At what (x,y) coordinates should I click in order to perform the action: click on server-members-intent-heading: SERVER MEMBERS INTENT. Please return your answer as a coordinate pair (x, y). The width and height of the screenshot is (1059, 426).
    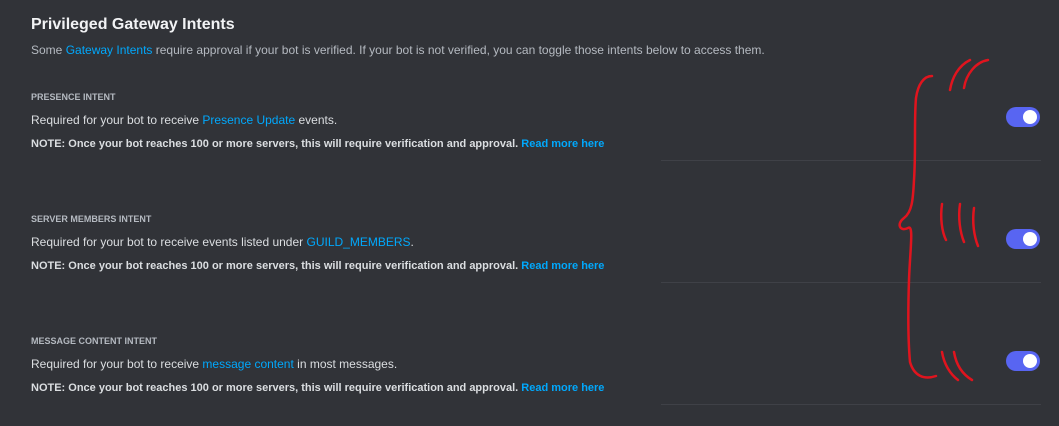
    Looking at the image, I should click on (91, 219).